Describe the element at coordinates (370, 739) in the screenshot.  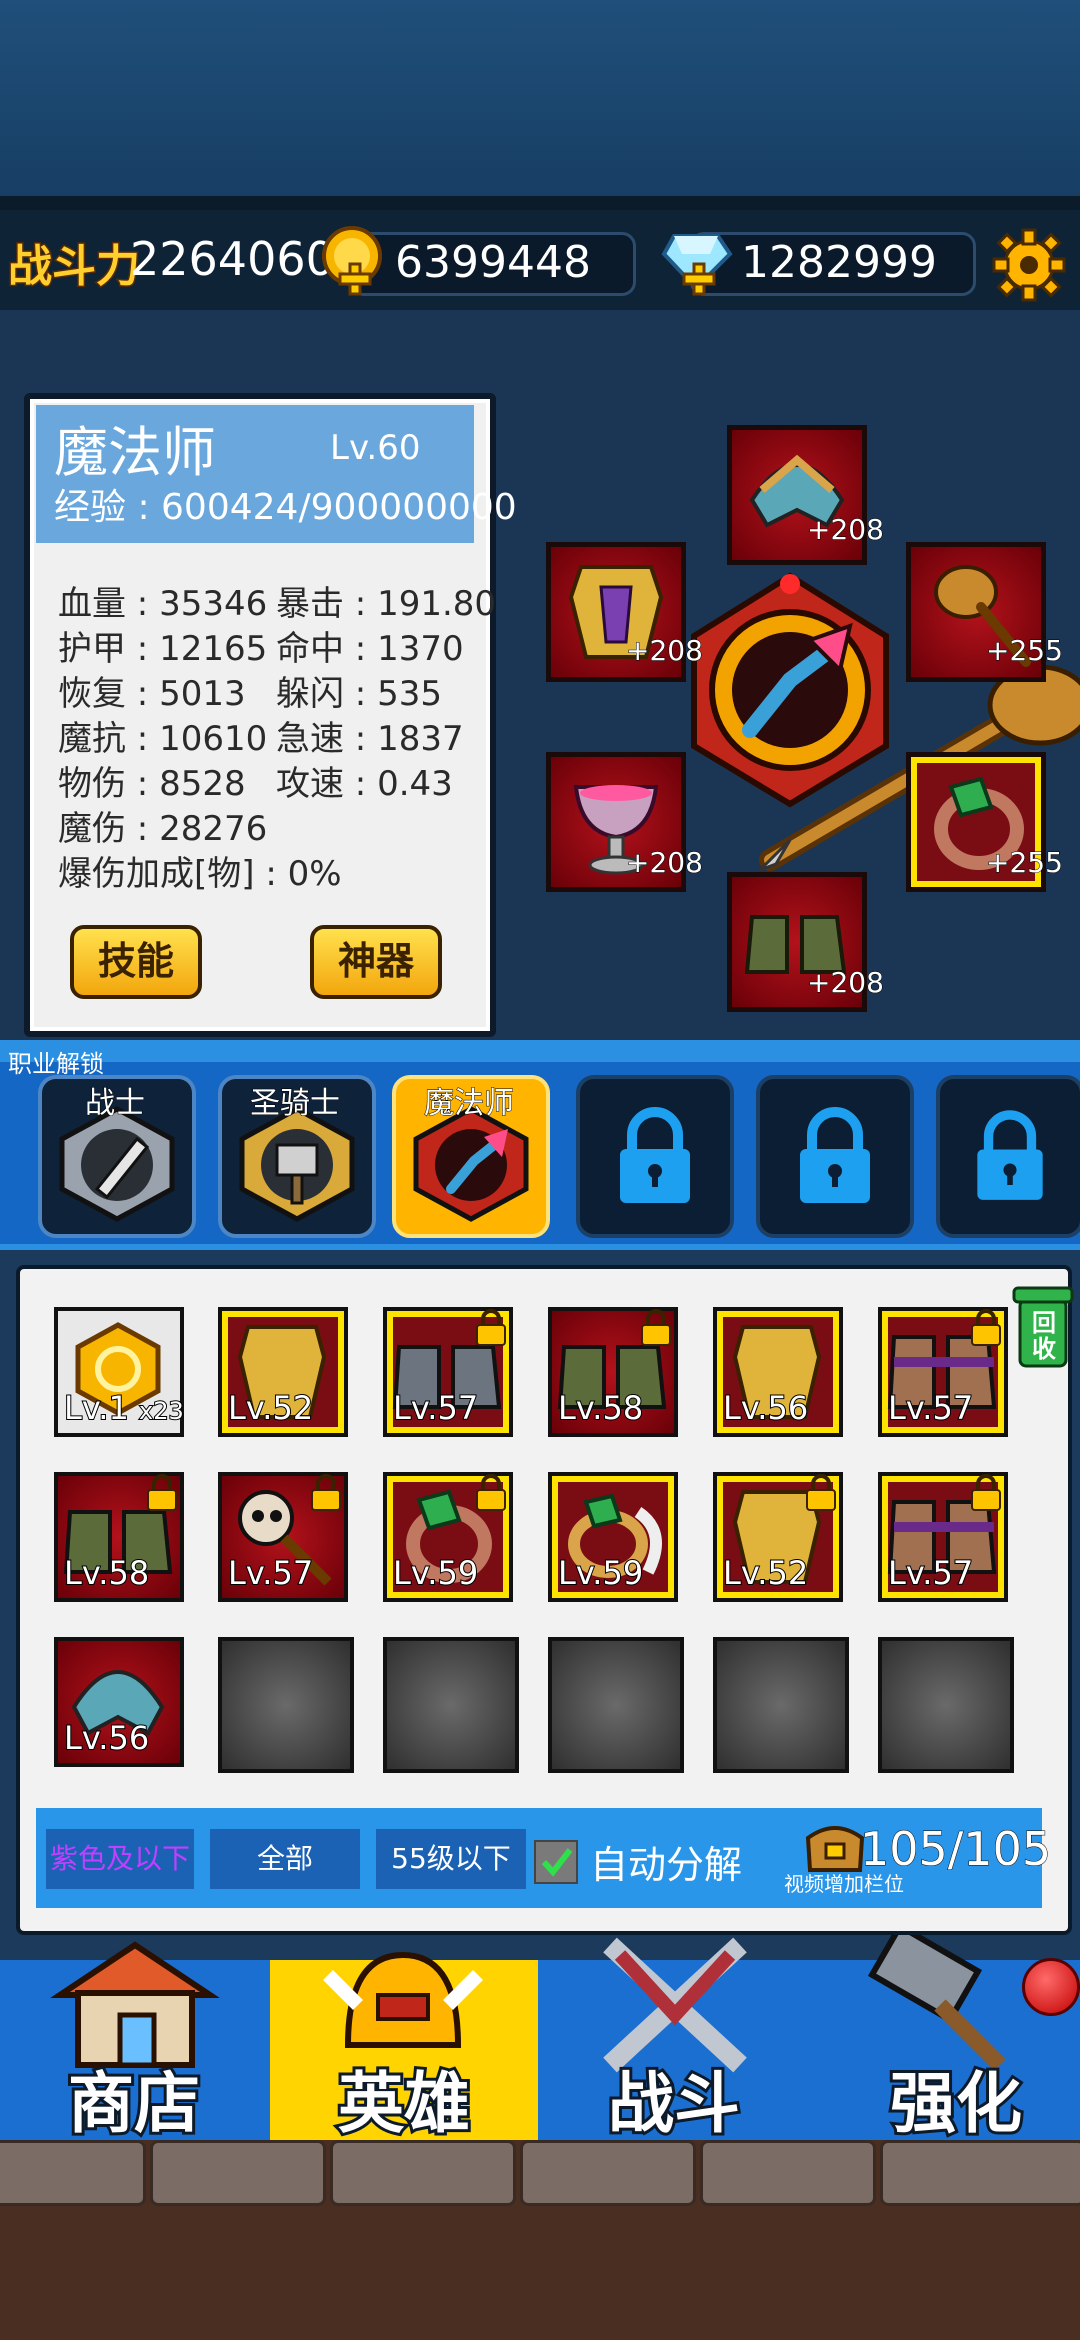
I see `stat-haste: 急速 : 1837` at that location.